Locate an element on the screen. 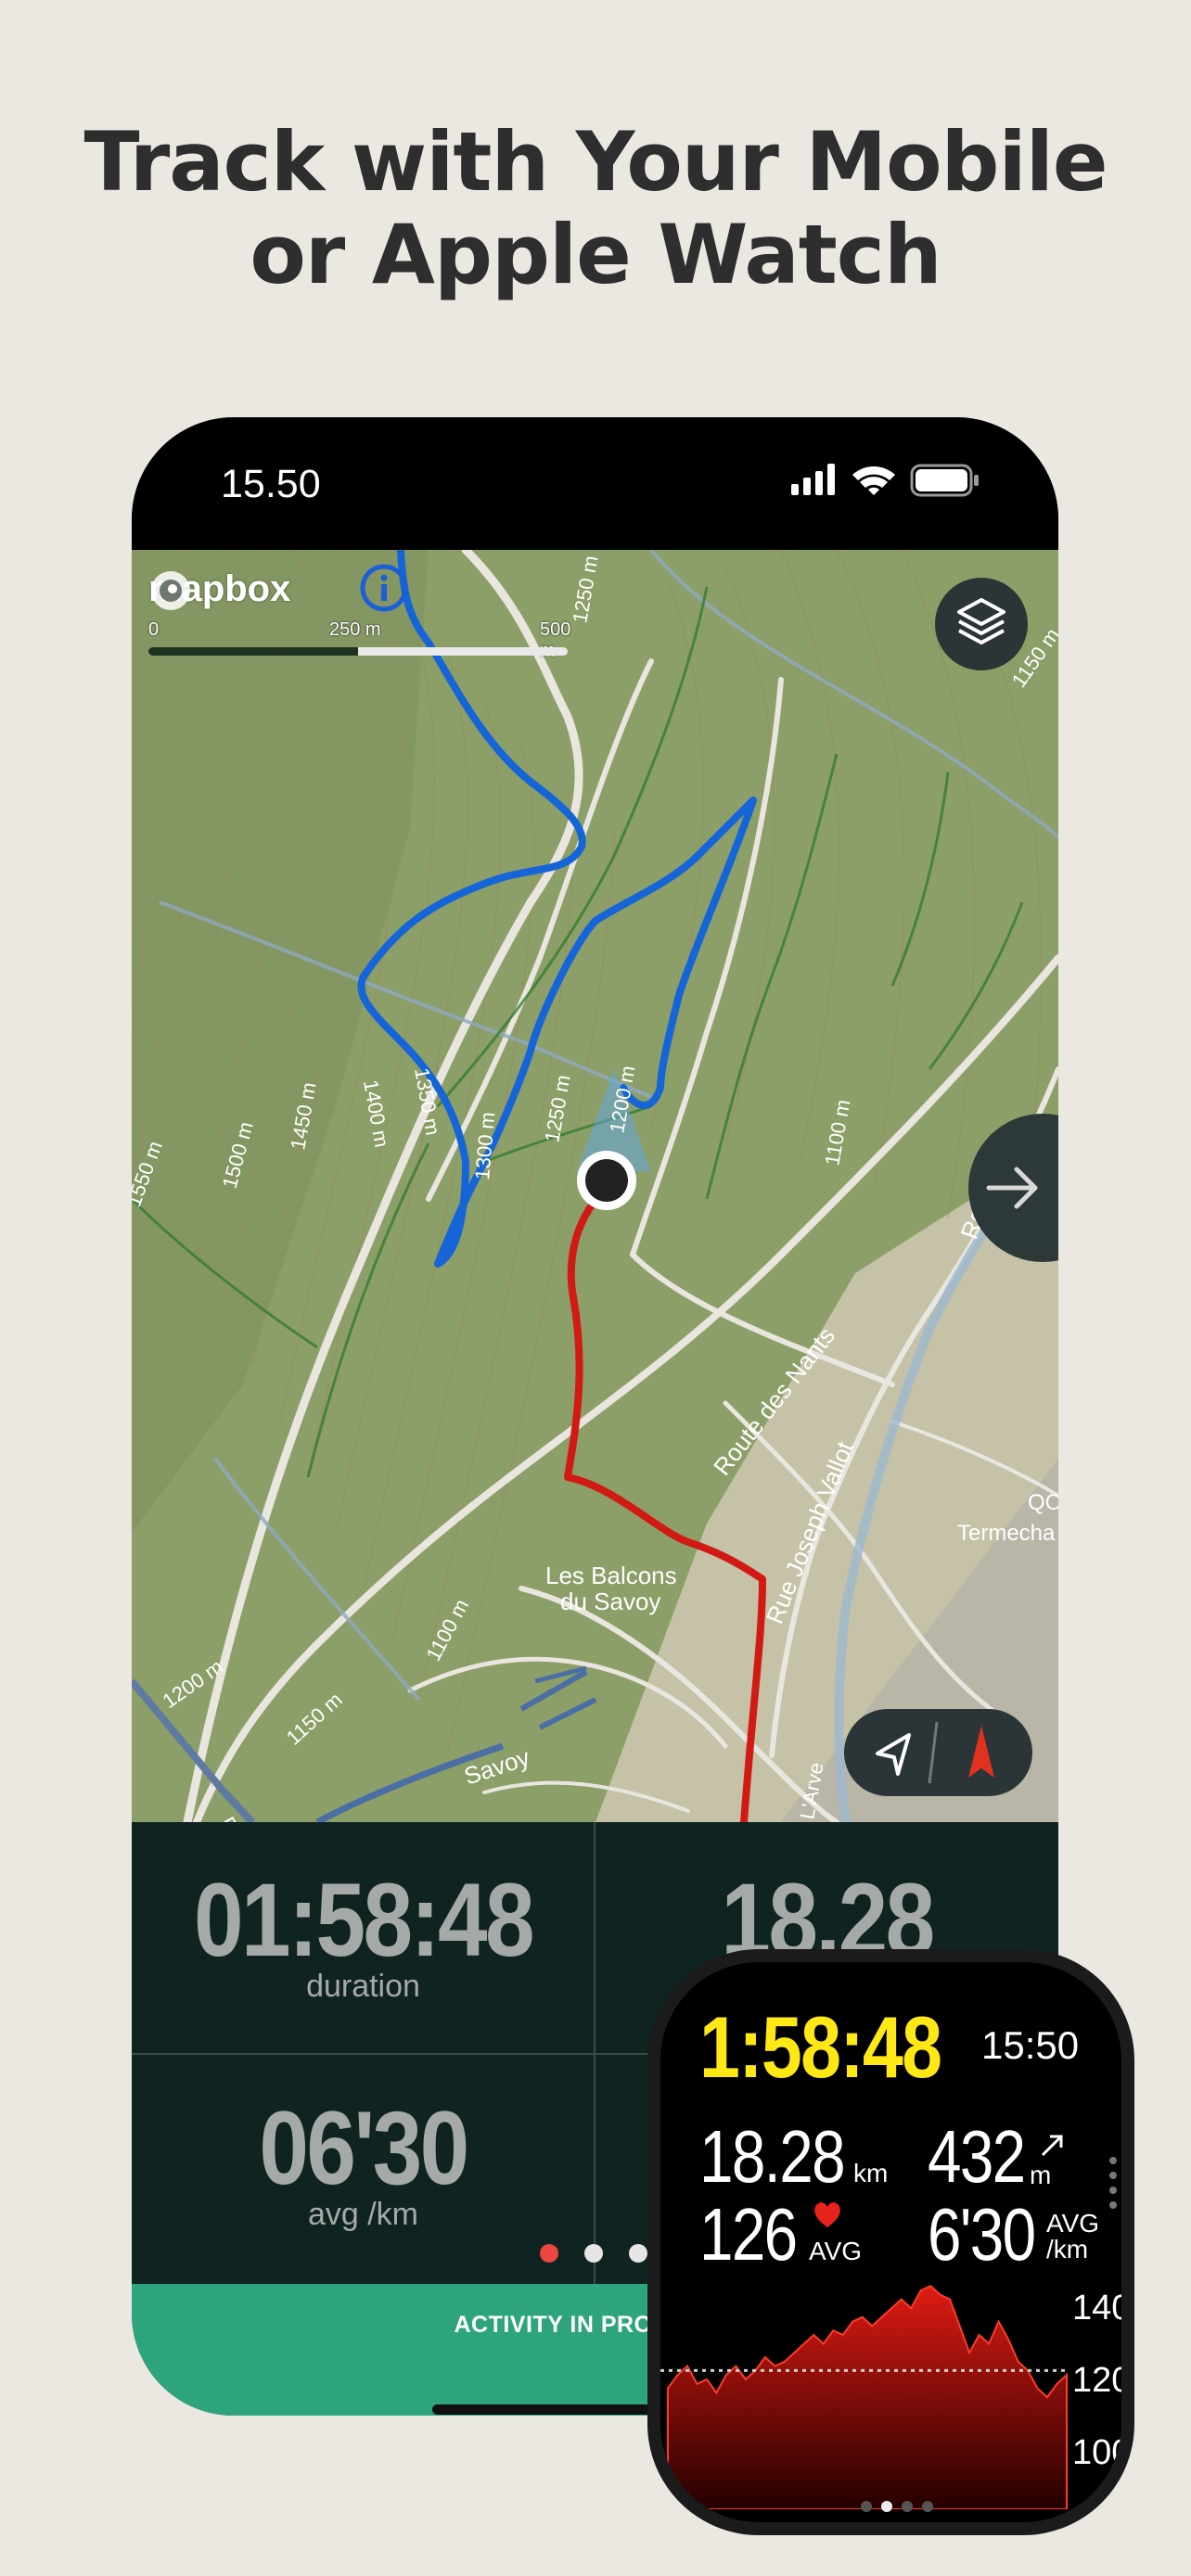 The width and height of the screenshot is (1191, 2576). scale-bar-track is located at coordinates (358, 652).